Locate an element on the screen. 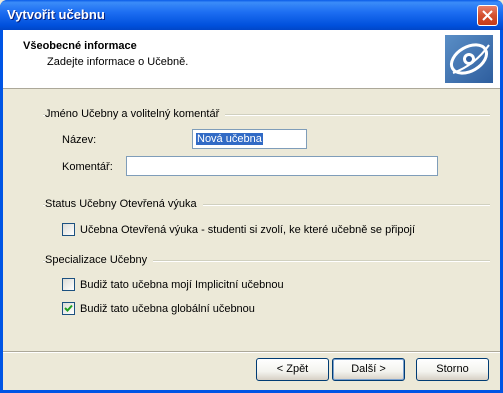 The width and height of the screenshot is (503, 393). group-name-label: Jméno Učebny a volitelný komentář is located at coordinates (135, 114).